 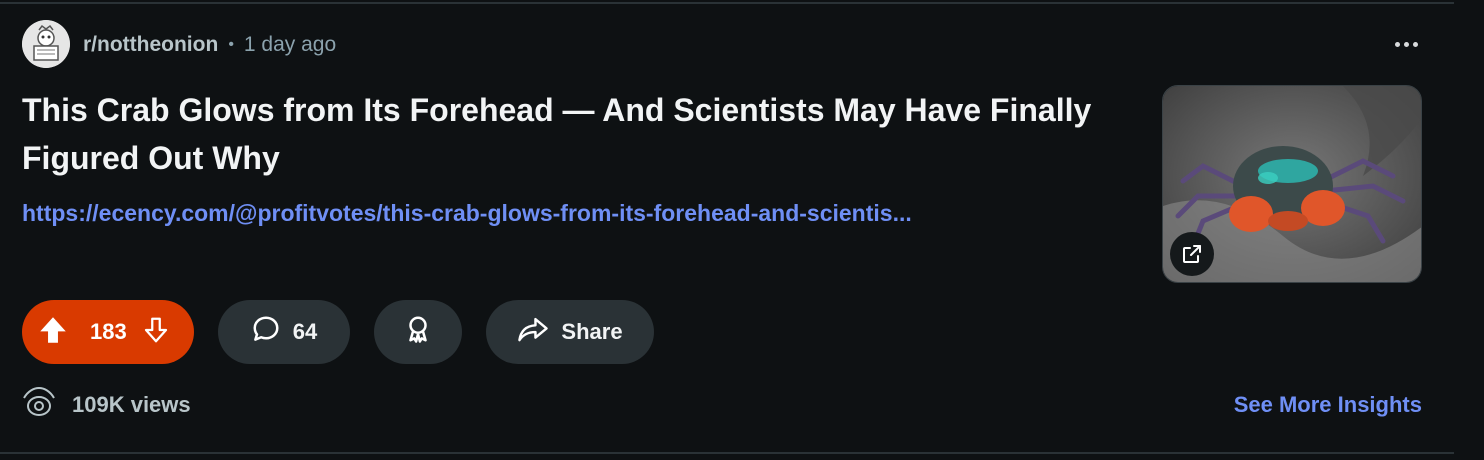 I want to click on more-options-icon, so click(x=1406, y=44).